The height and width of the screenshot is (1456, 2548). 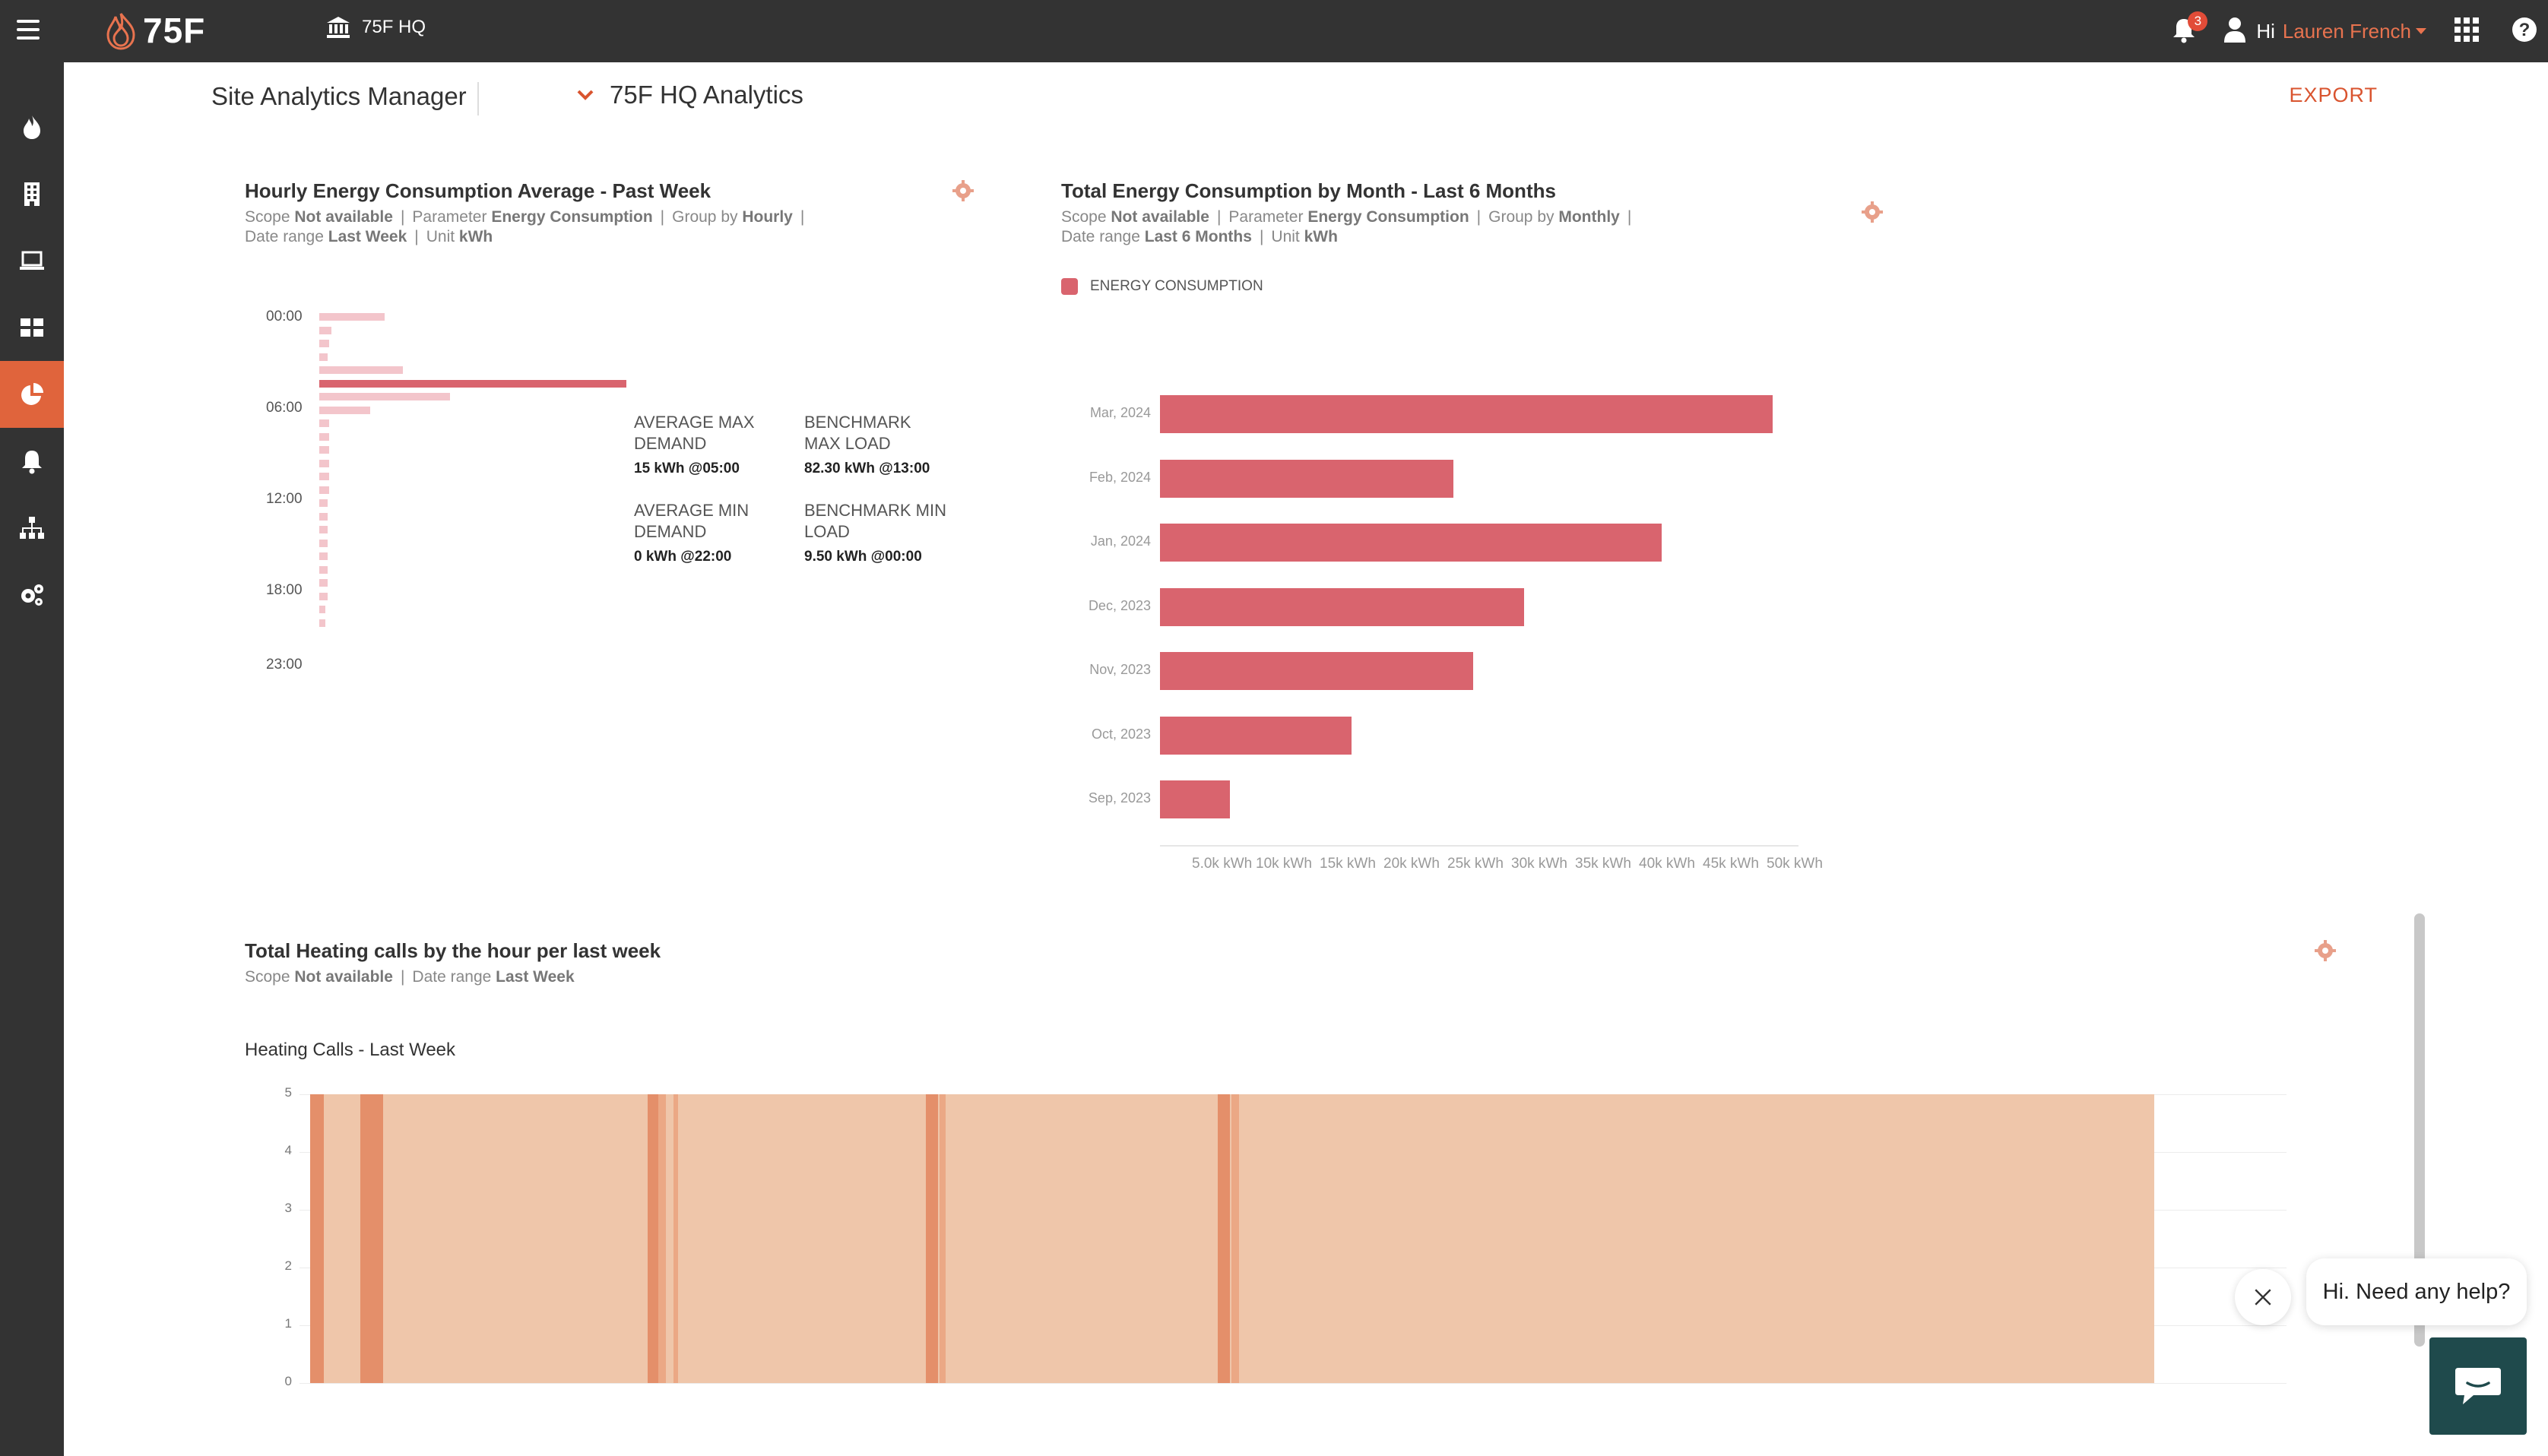 I want to click on site-selector: 75F HQ, so click(x=375, y=27).